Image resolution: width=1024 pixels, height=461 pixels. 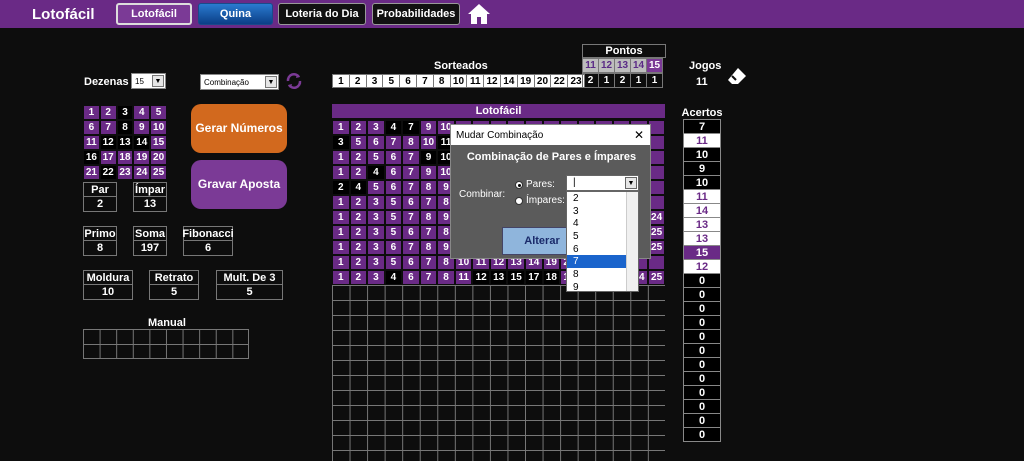 What do you see at coordinates (551, 277) in the screenshot?
I see `game-cell: 18` at bounding box center [551, 277].